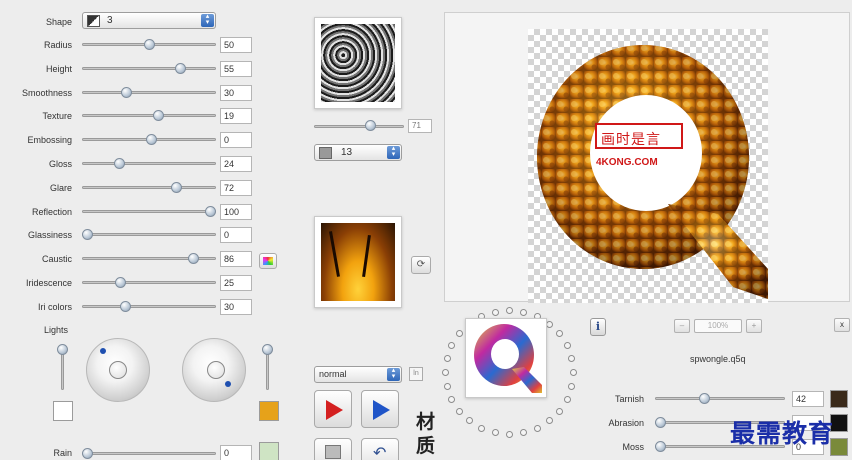  I want to click on shape-stepper-icon: ▴ ▾, so click(207, 20).